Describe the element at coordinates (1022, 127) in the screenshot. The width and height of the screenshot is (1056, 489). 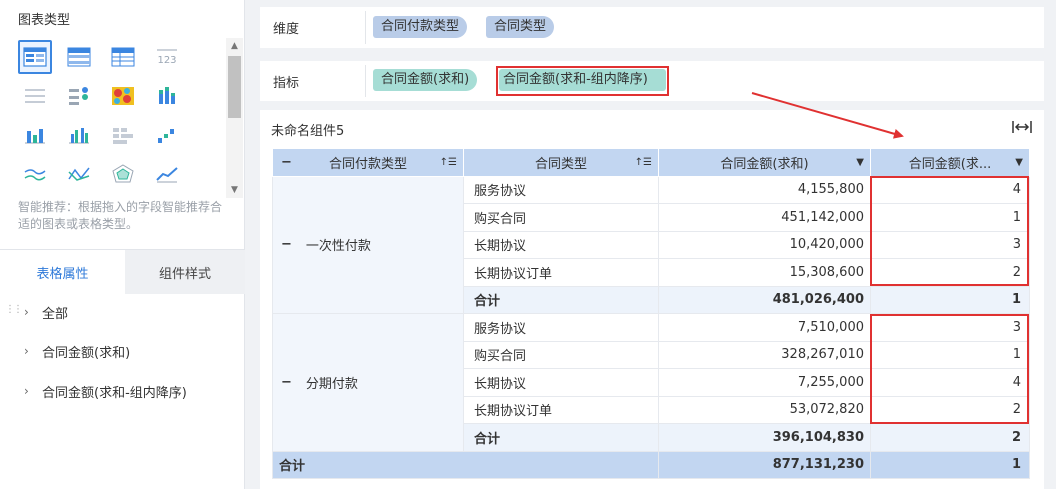
I see `fit-width-icon` at that location.